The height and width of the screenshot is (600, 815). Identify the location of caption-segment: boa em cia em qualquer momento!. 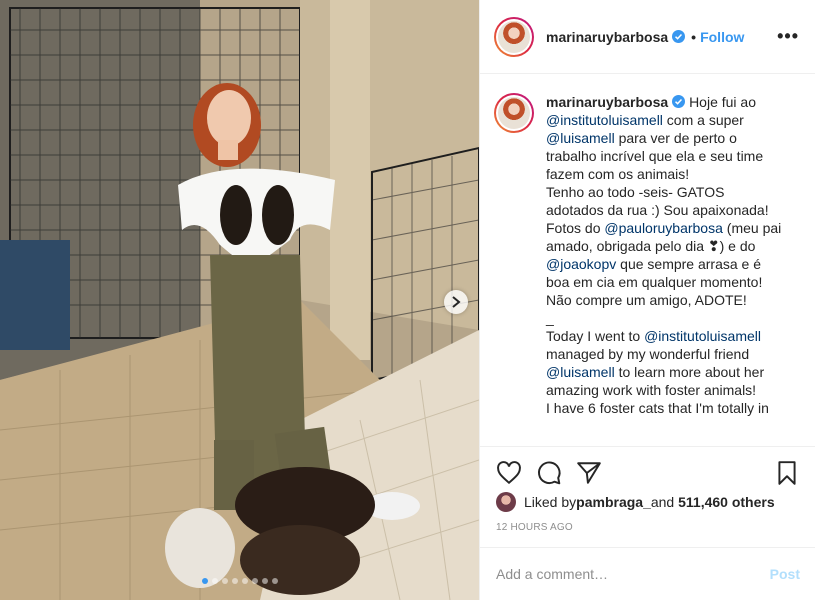
(654, 282).